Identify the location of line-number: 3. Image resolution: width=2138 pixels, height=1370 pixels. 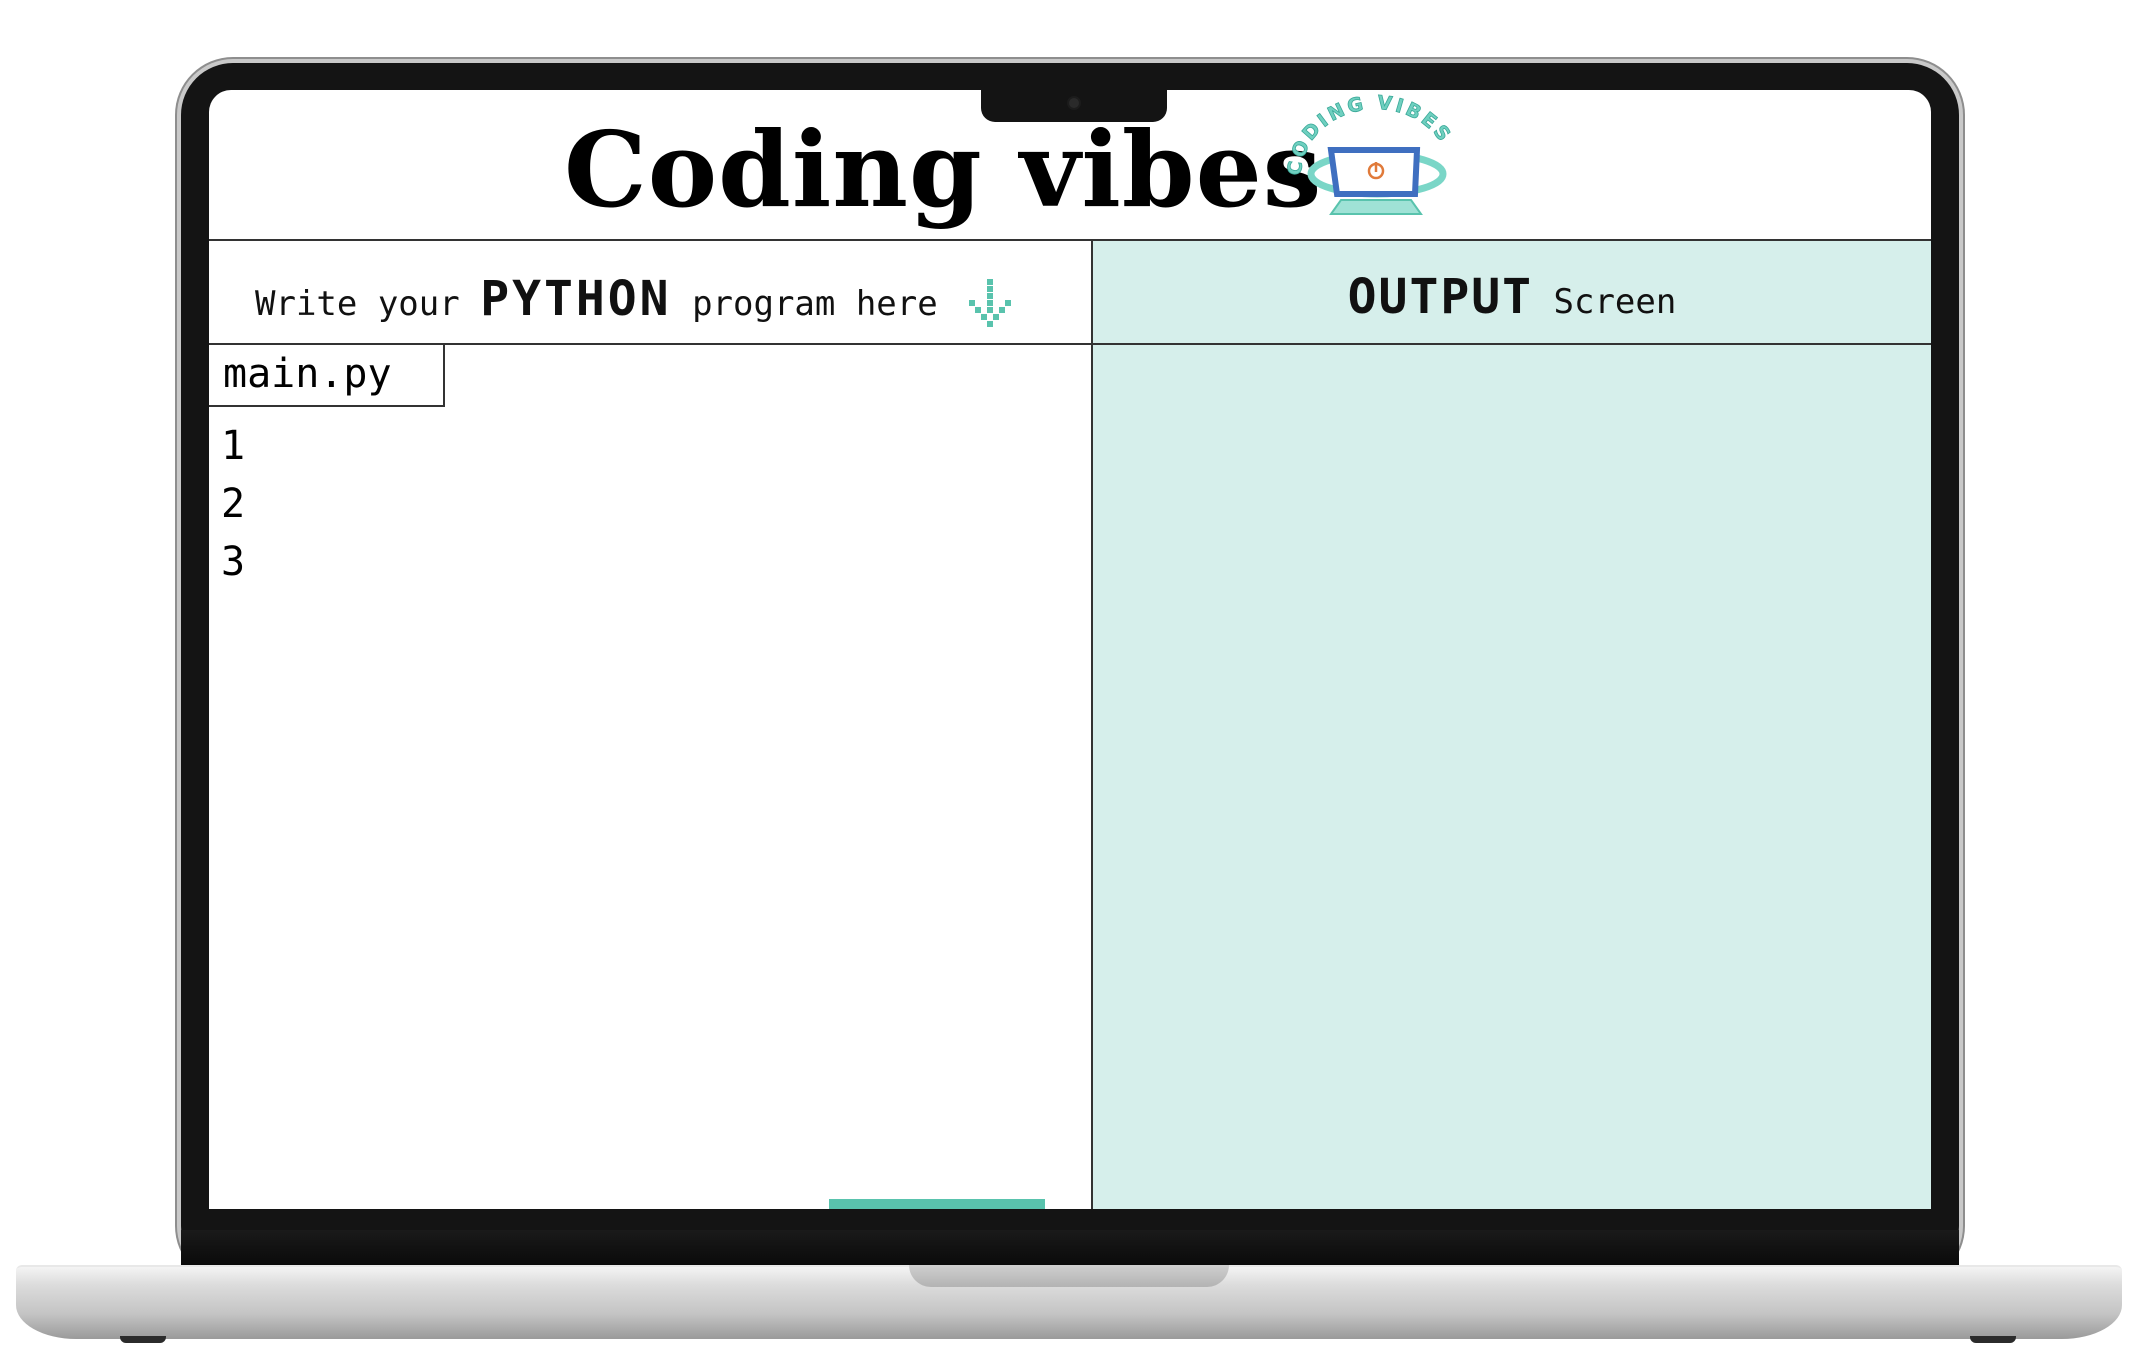
(233, 562).